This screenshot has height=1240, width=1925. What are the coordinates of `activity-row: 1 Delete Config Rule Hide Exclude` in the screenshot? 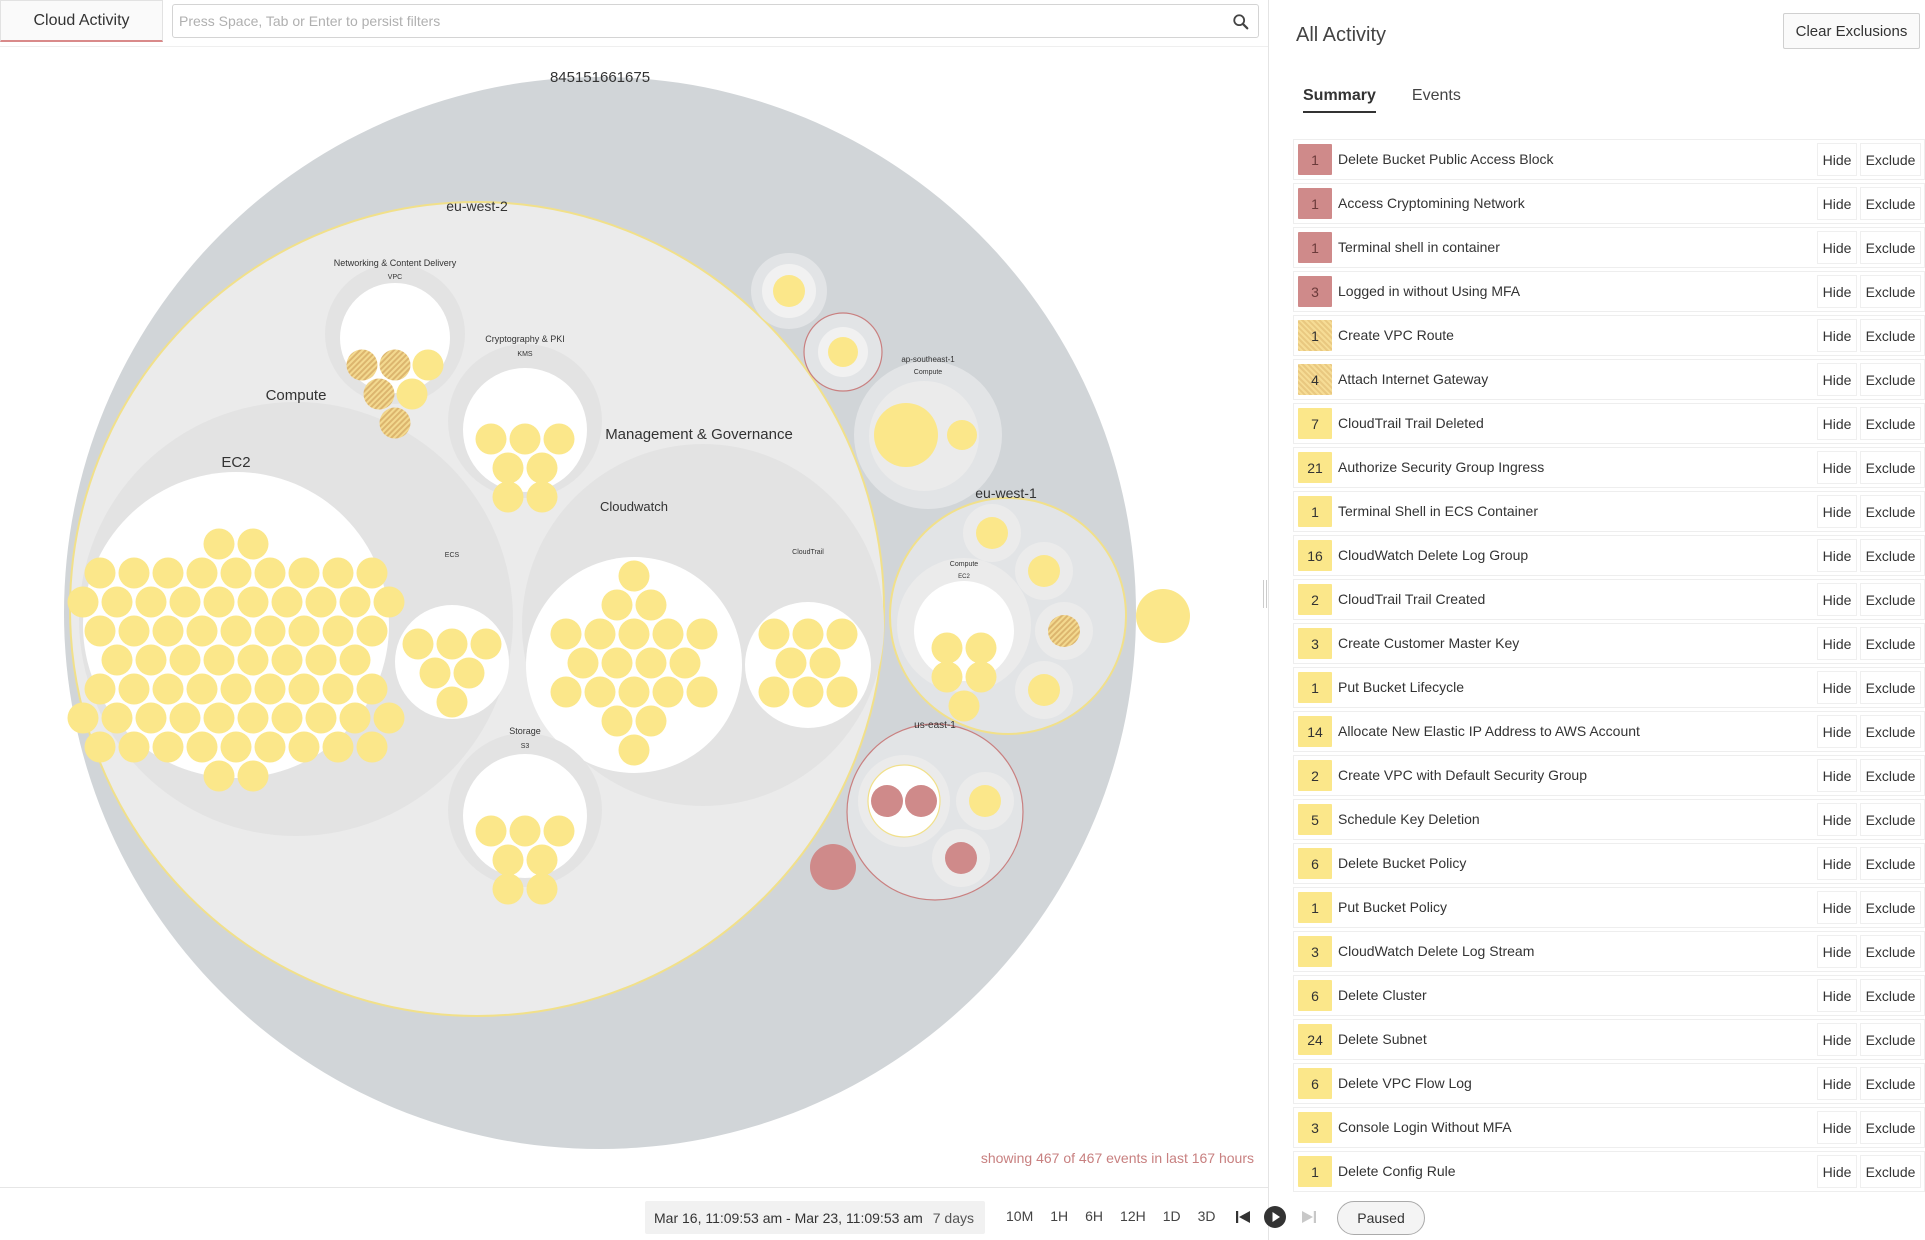 It's located at (1609, 1171).